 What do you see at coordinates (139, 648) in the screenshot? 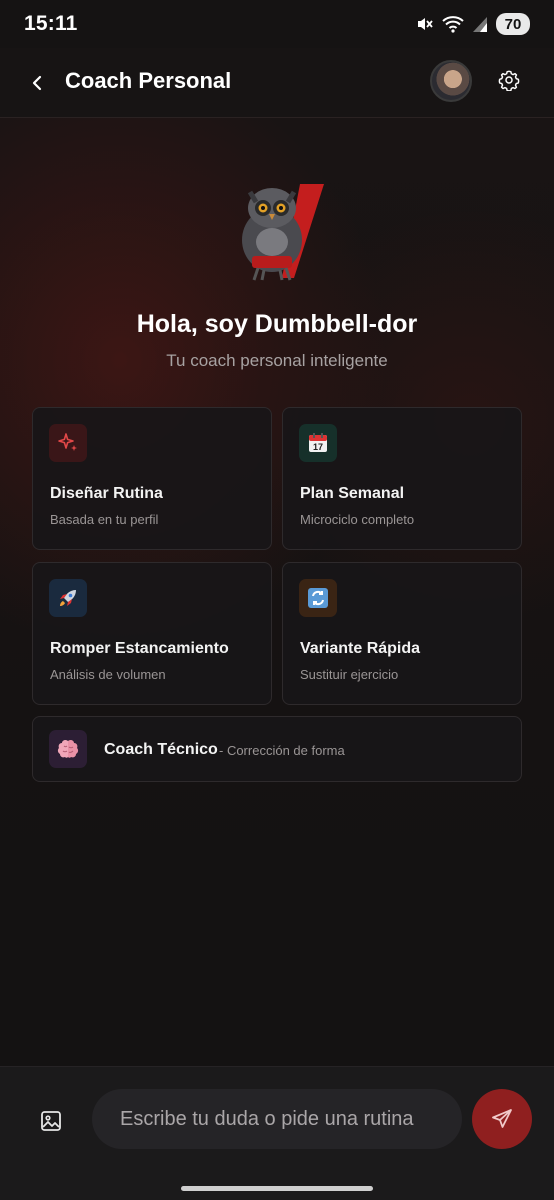
I see `card-title: Romper Estancamiento` at bounding box center [139, 648].